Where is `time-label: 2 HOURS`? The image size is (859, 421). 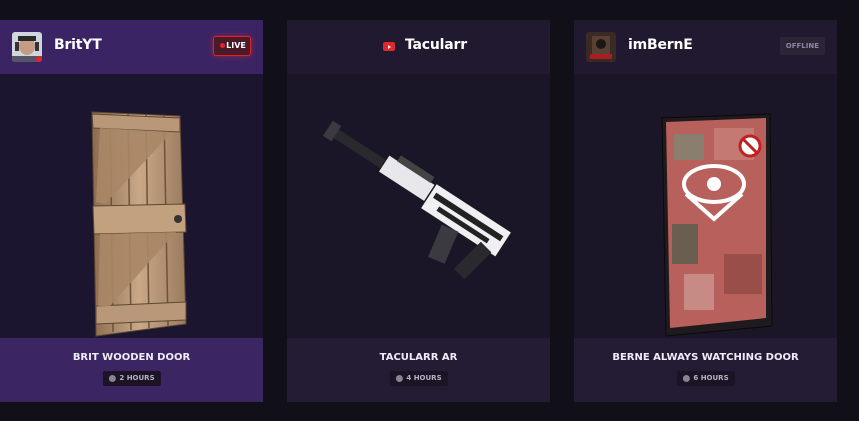 time-label: 2 HOURS is located at coordinates (137, 378).